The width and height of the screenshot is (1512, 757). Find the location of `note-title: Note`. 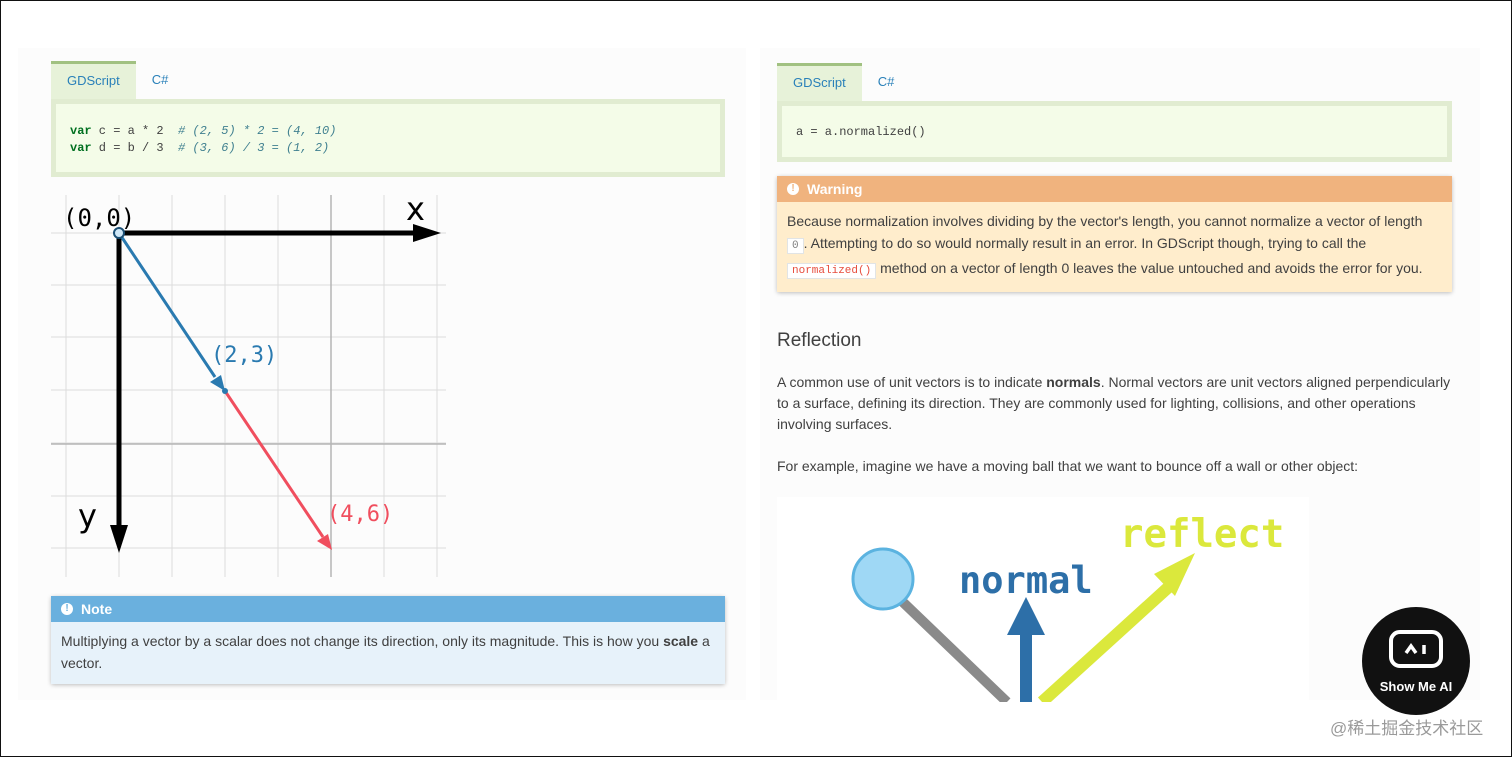

note-title: Note is located at coordinates (97, 609).